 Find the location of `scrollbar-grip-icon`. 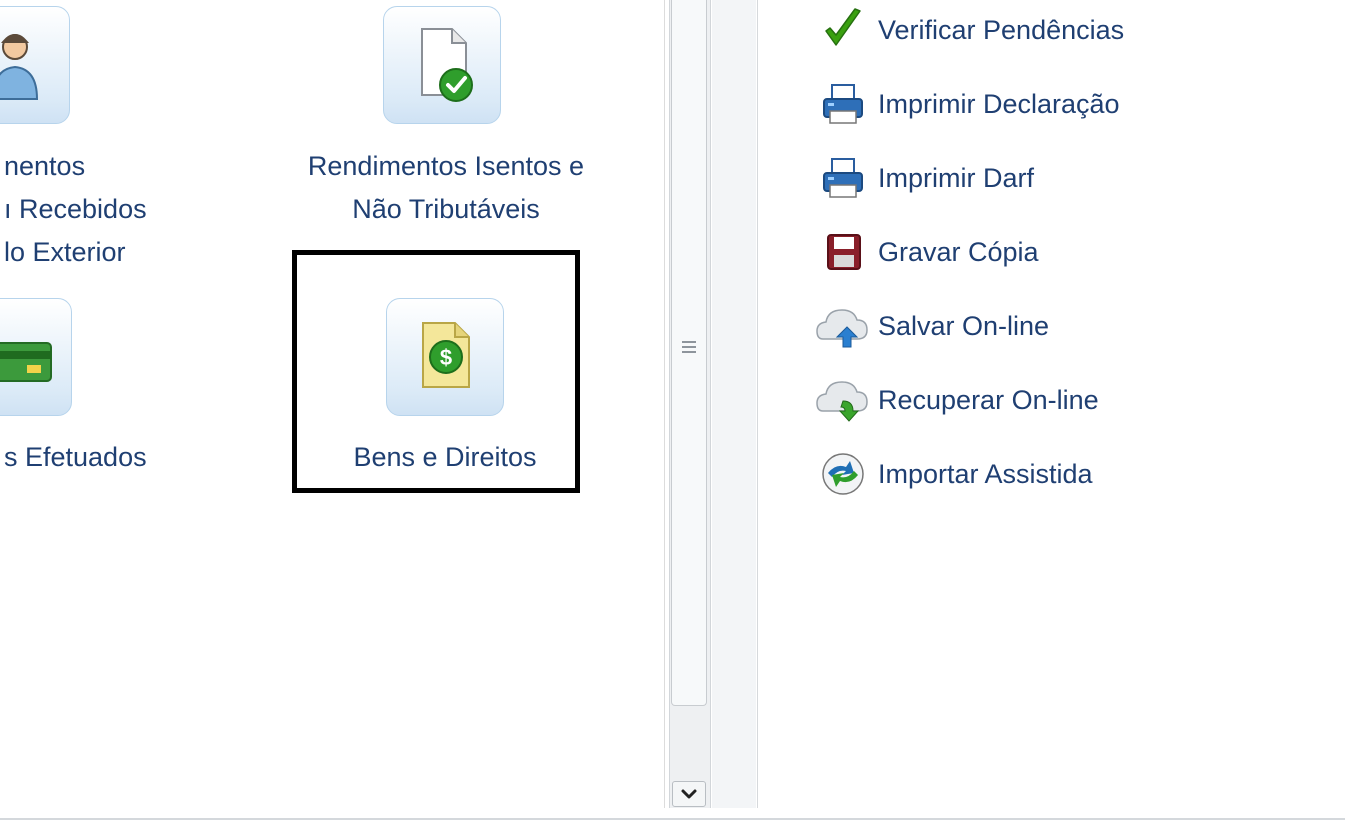

scrollbar-grip-icon is located at coordinates (689, 347).